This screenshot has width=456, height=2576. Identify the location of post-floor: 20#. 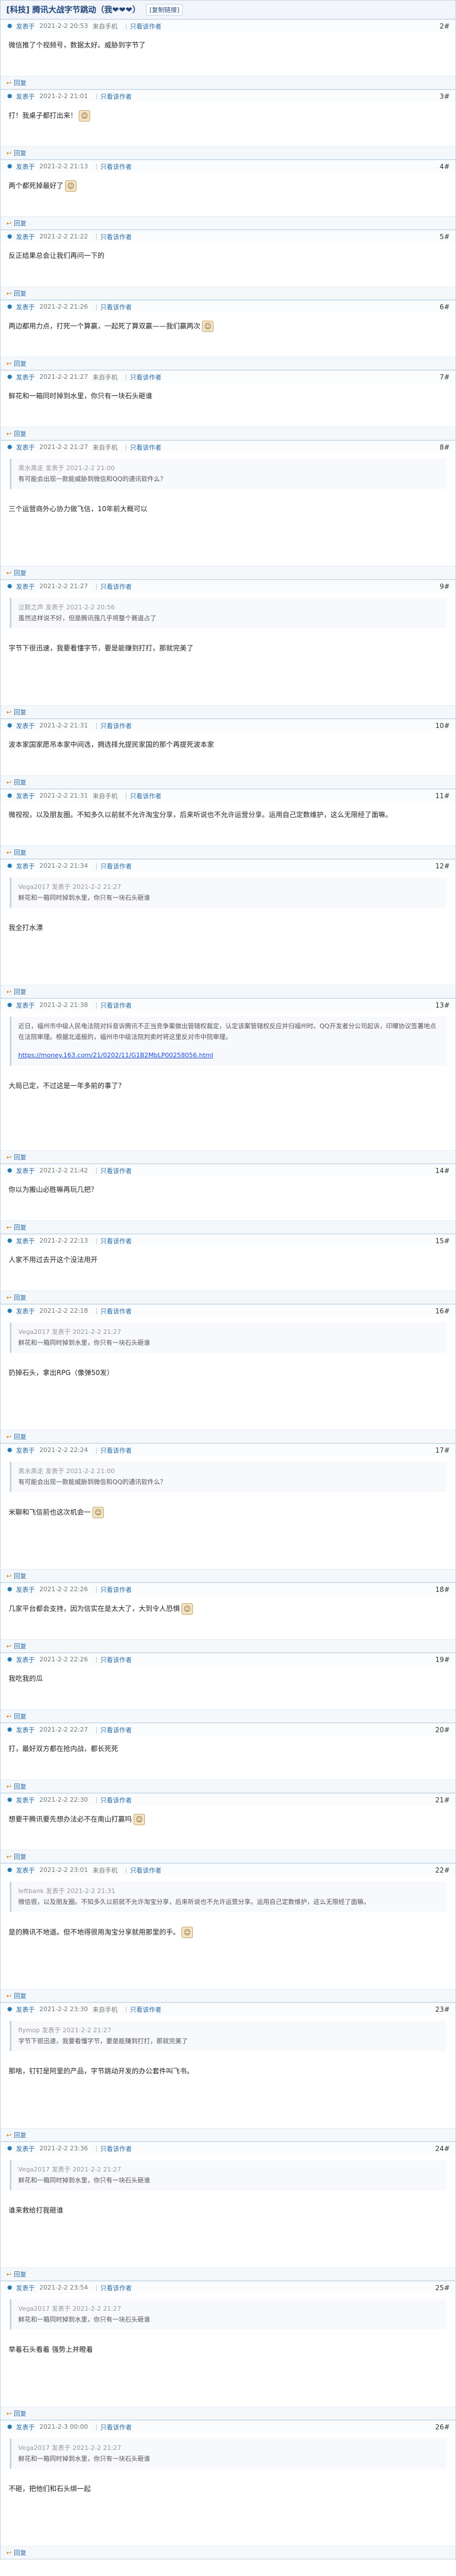
(442, 1730).